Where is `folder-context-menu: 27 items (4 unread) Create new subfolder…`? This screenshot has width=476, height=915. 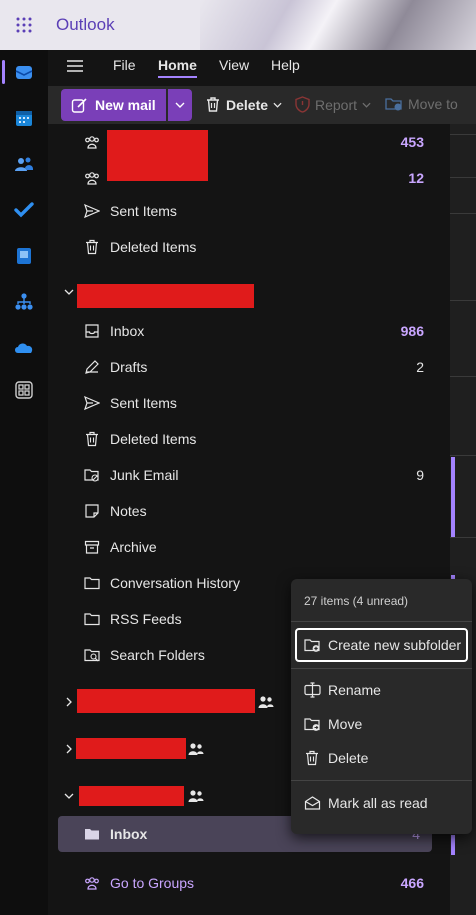
folder-context-menu: 27 items (4 unread) Create new subfolder… is located at coordinates (381, 706).